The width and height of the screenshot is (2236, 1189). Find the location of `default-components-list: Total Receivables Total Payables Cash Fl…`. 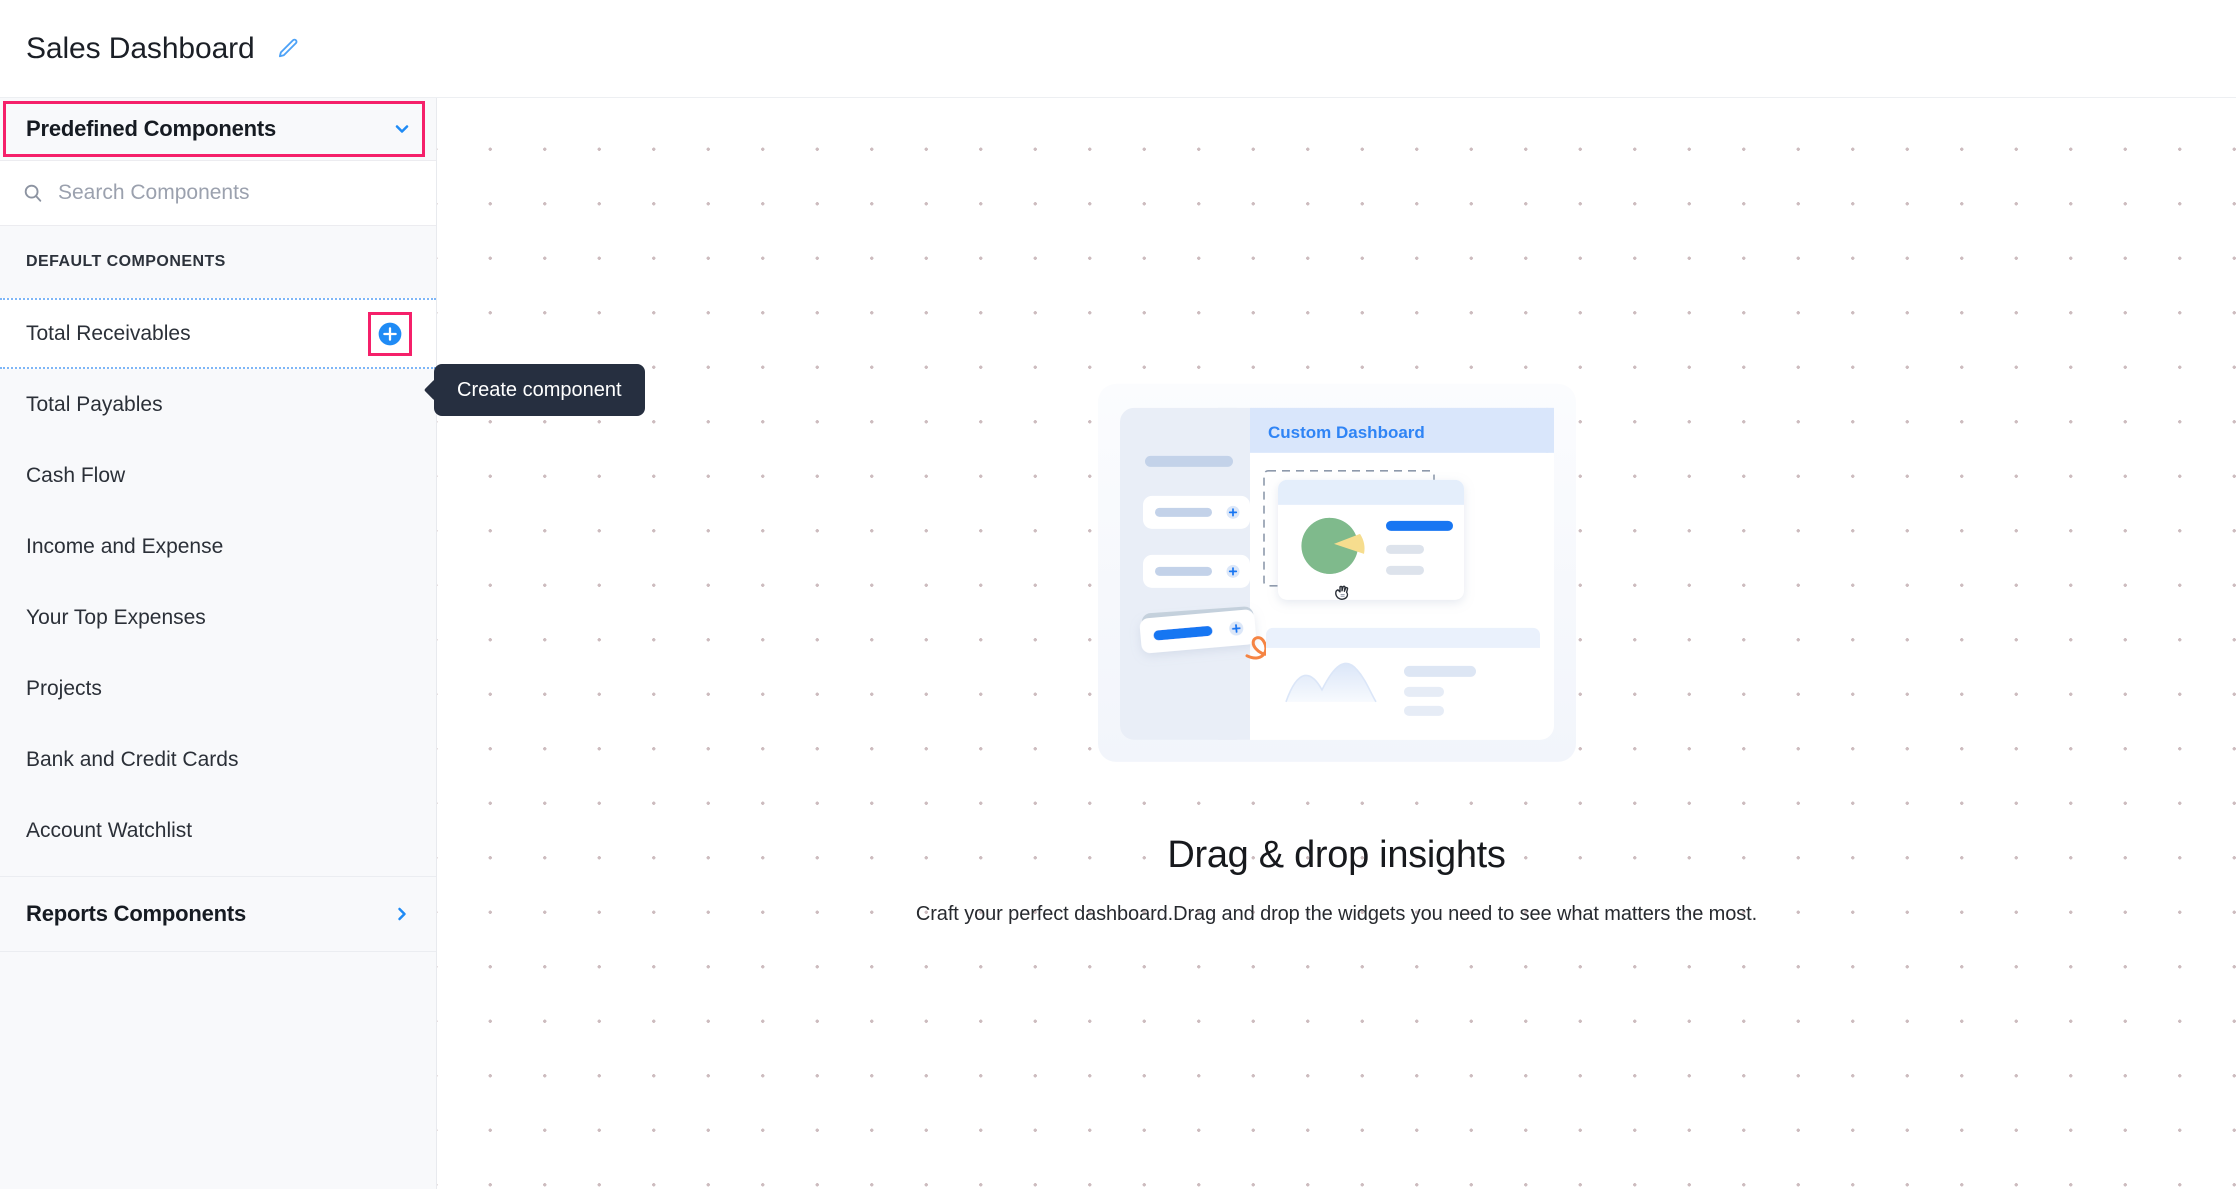

default-components-list: Total Receivables Total Payables Cash Fl… is located at coordinates (218, 582).